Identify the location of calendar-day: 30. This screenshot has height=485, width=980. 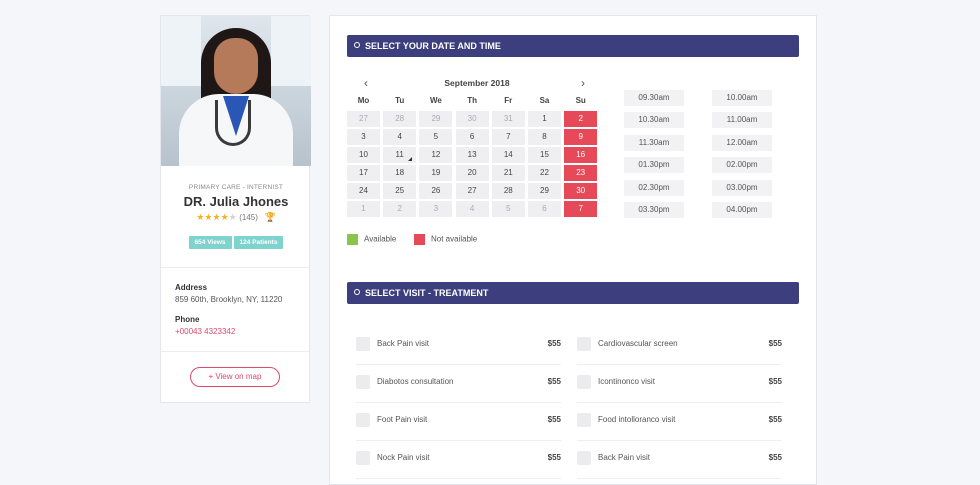
(472, 119).